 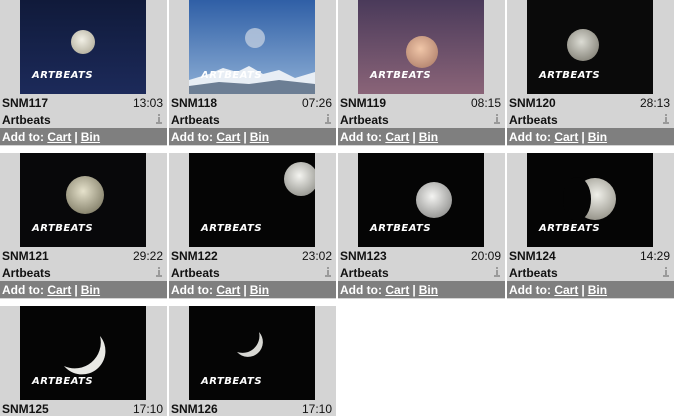 I want to click on clip-duration: 23:02, so click(x=316, y=256).